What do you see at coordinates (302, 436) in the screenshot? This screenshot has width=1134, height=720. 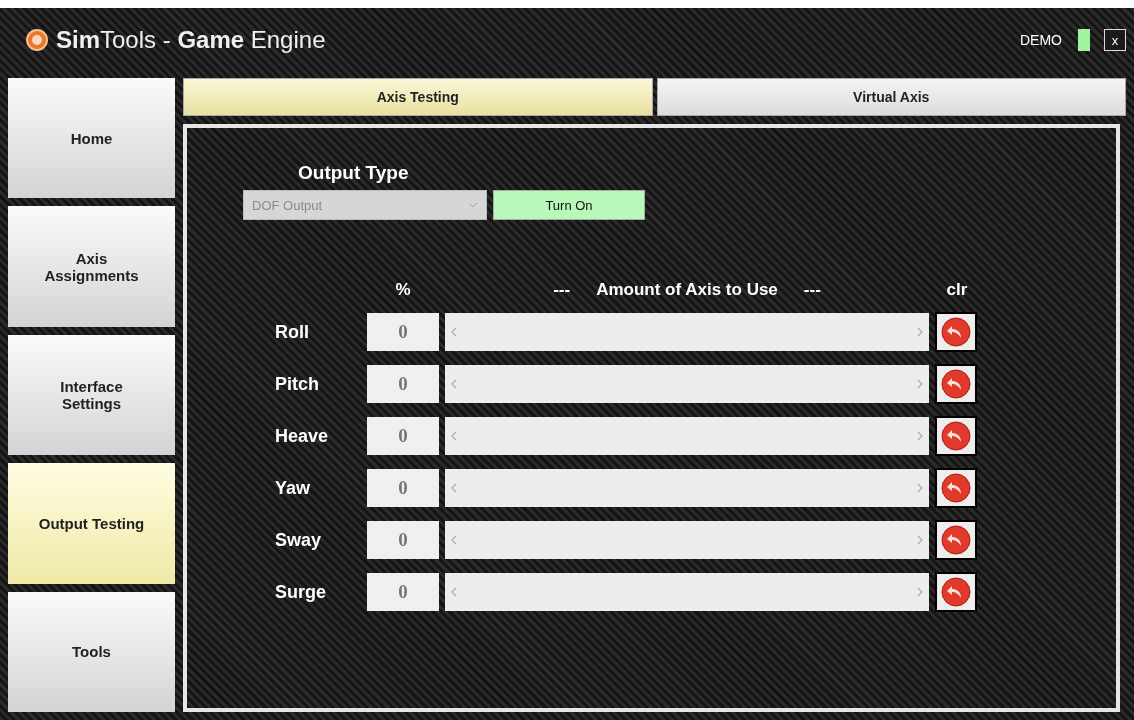 I see `axis-label: Heave` at bounding box center [302, 436].